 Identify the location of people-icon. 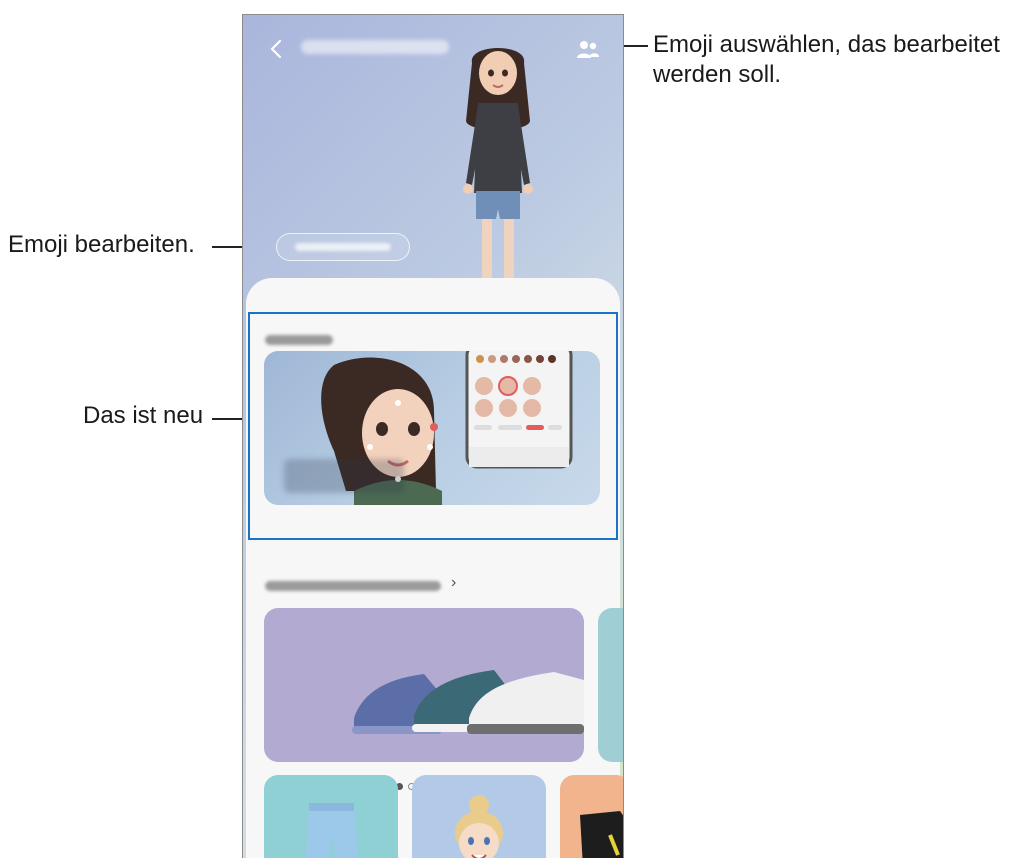
(588, 50).